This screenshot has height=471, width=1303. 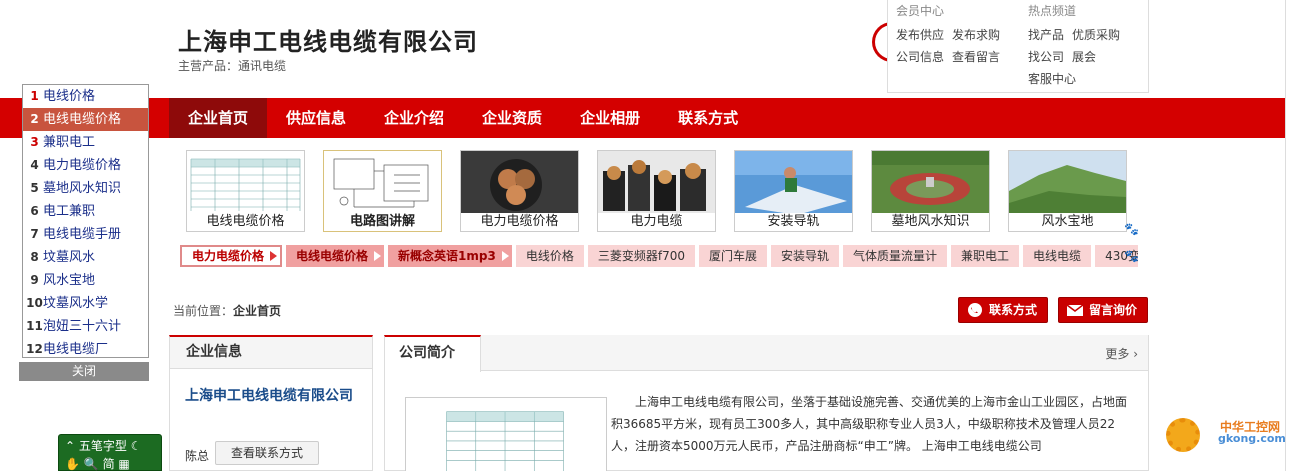 What do you see at coordinates (69, 96) in the screenshot?
I see `item-label: 电线价格` at bounding box center [69, 96].